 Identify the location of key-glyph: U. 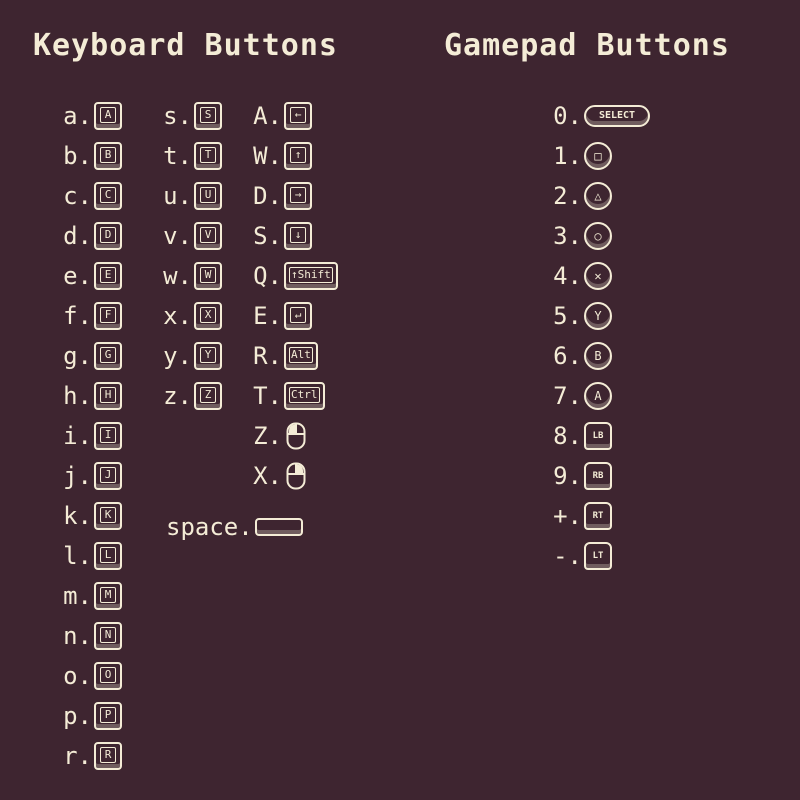
(208, 194).